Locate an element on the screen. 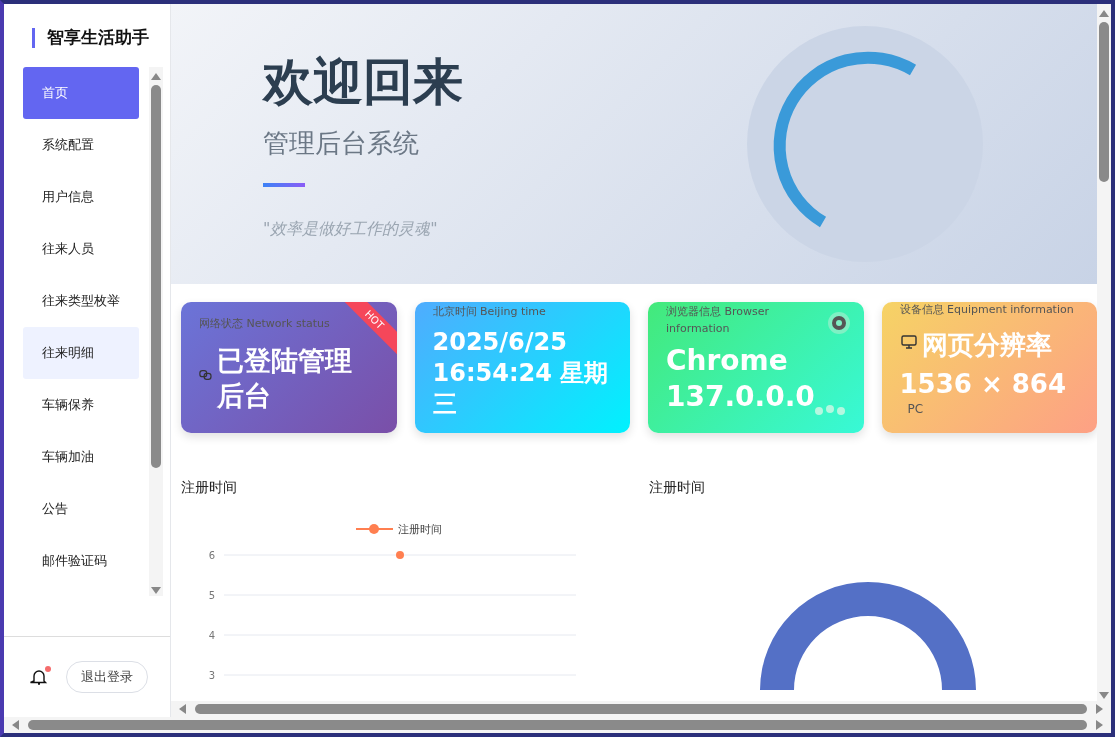 The width and height of the screenshot is (1115, 737). welcome-quote: "效率是做好工作的灵魂" is located at coordinates (351, 229).